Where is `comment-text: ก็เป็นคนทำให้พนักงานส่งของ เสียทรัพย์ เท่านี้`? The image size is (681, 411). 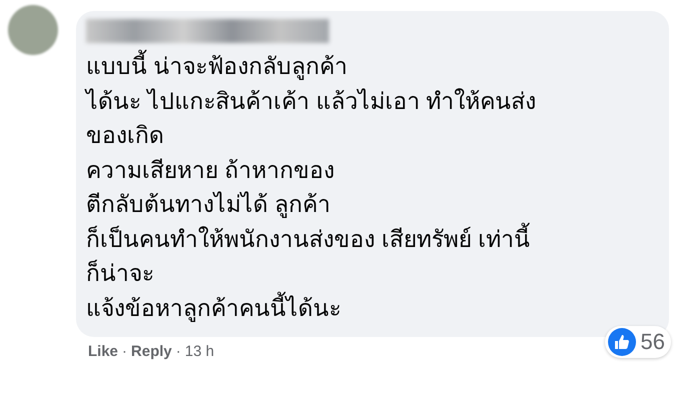
comment-text: ก็เป็นคนทำให้พนักงานส่งของ เสียทรัพย์ เท่านี้ is located at coordinates (371, 239).